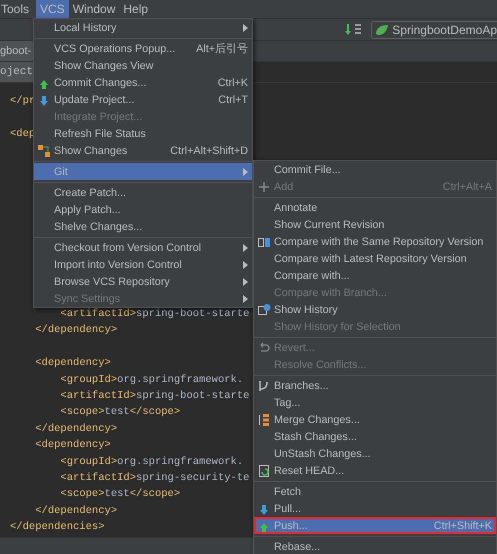 This screenshot has width=497, height=554. What do you see at coordinates (17, 72) in the screenshot?
I see `tool-window-tab: oject` at bounding box center [17, 72].